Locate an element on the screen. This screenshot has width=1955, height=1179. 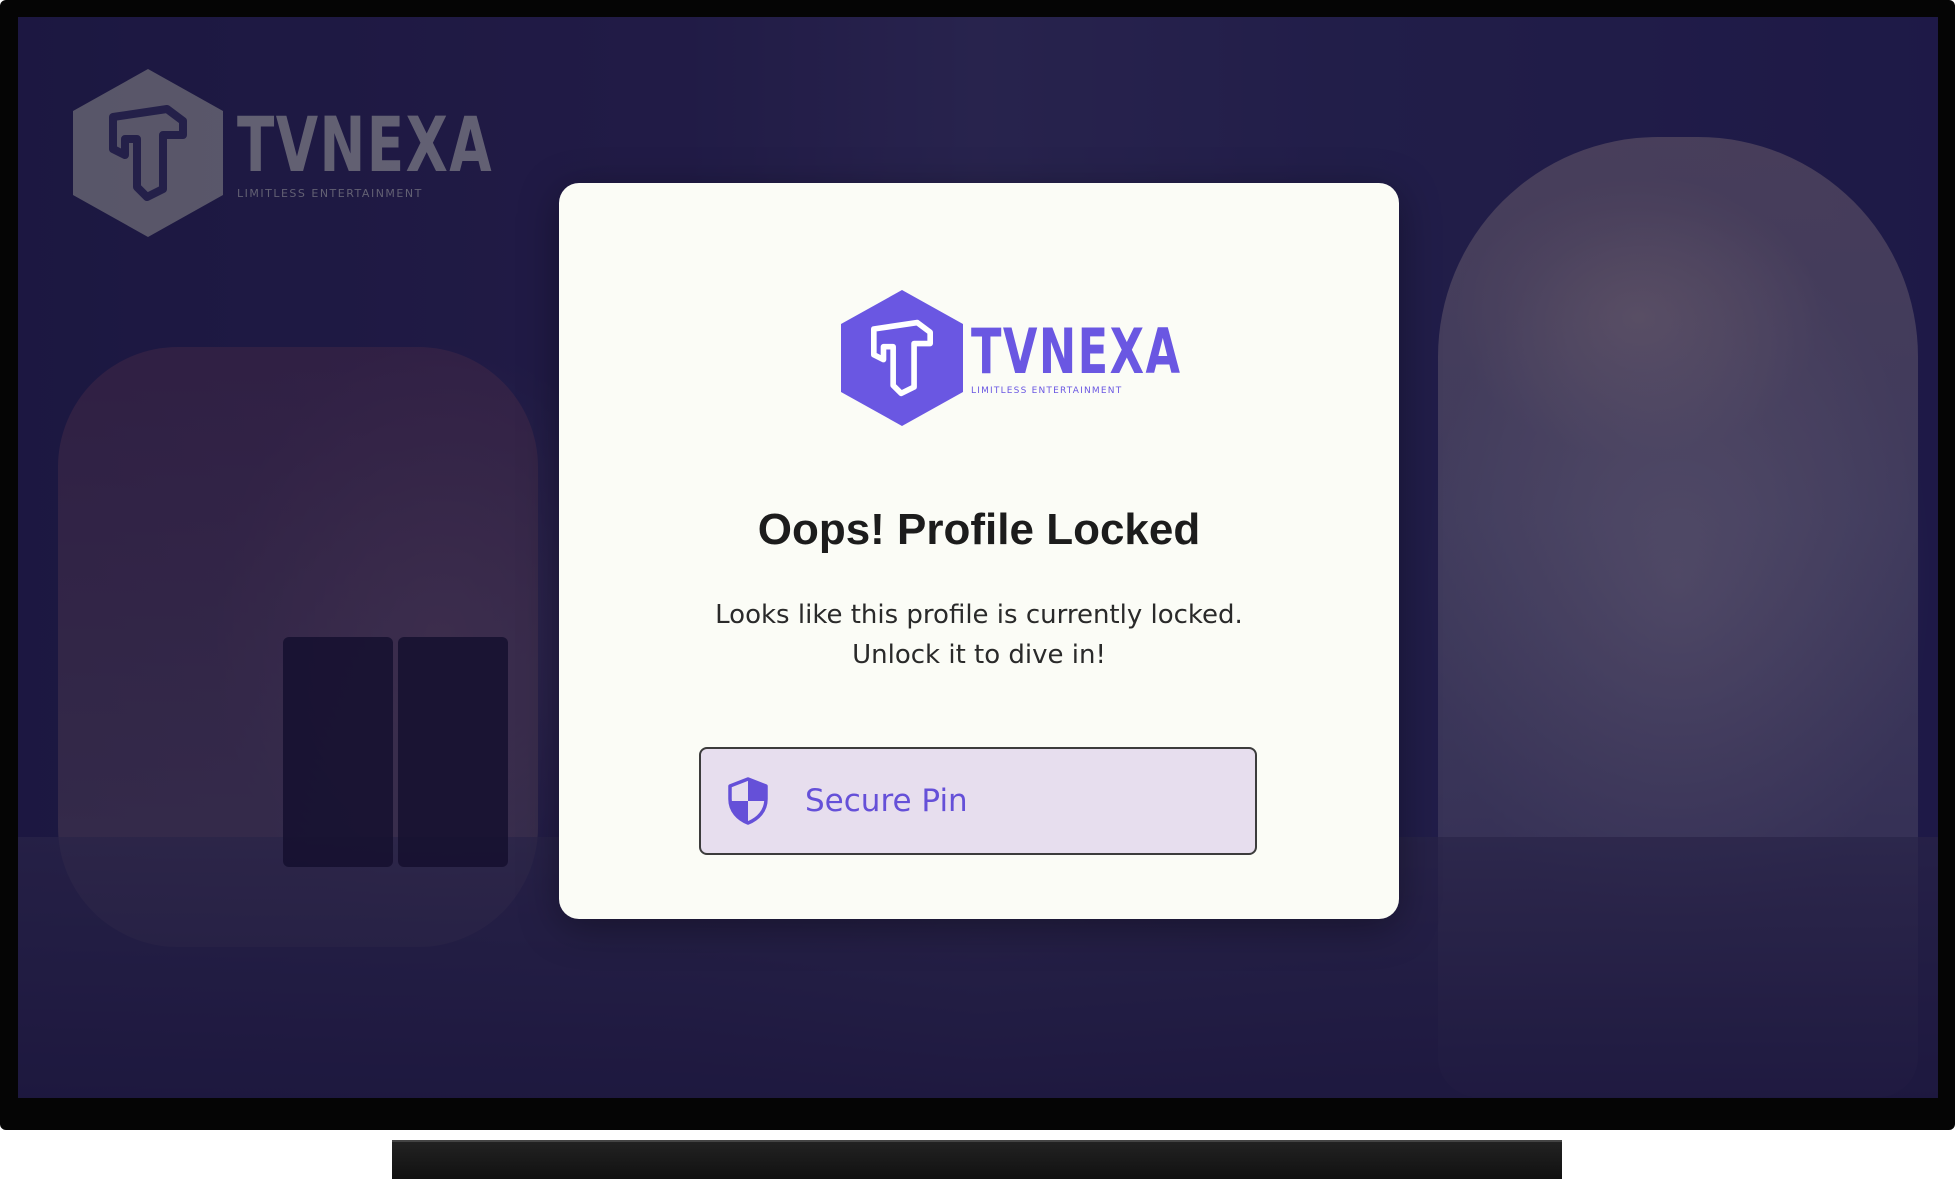
background-logo: TVNEXA LIMITLESS ENTERTAINMENT is located at coordinates (333, 153).